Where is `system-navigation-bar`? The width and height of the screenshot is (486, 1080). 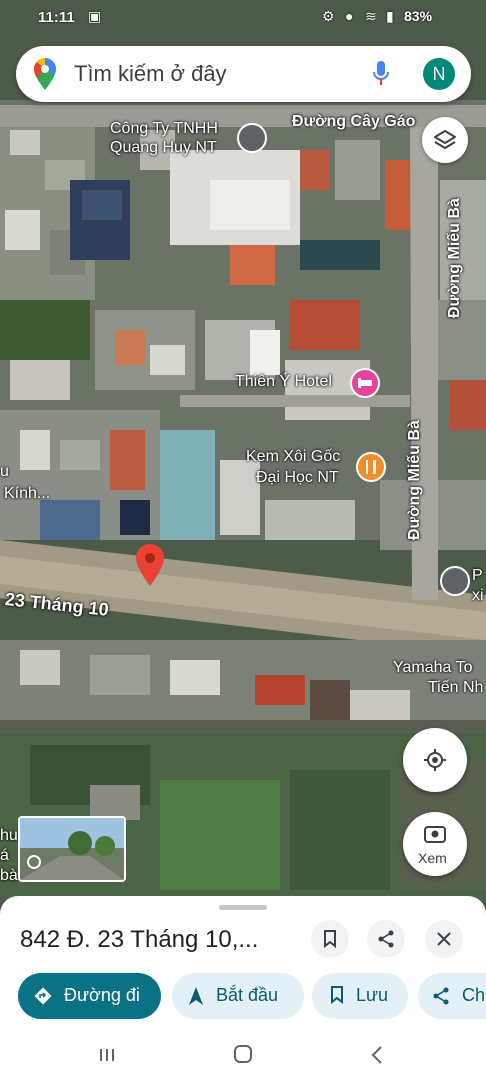 system-navigation-bar is located at coordinates (243, 1055).